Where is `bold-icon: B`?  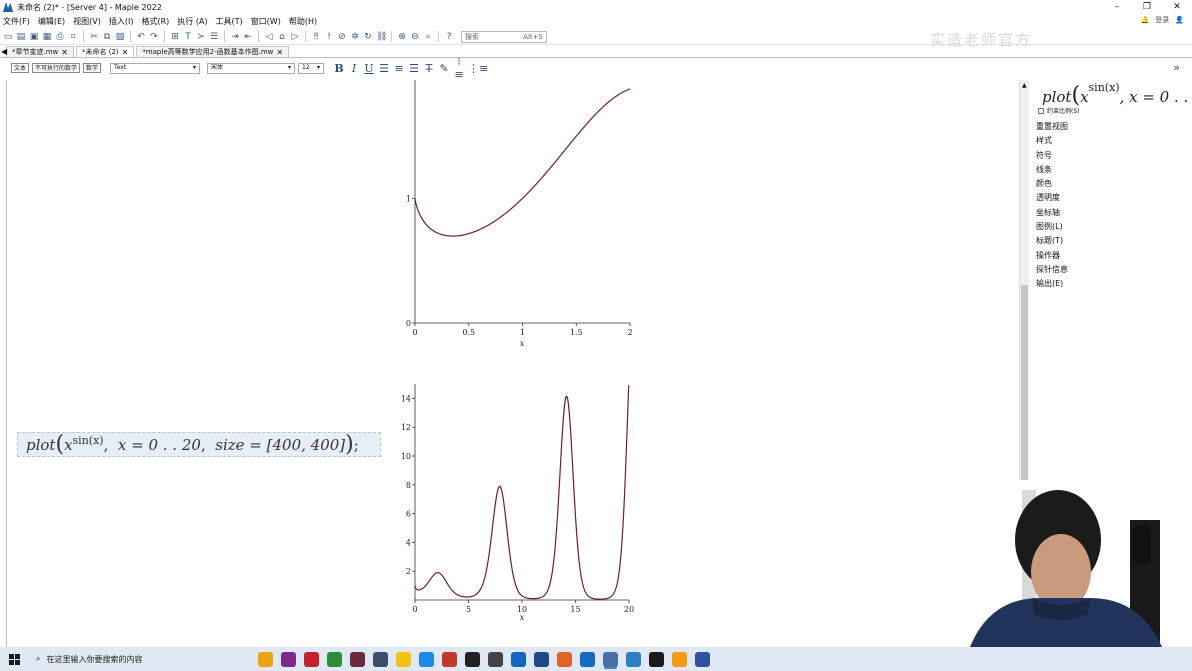
bold-icon: B is located at coordinates (339, 68).